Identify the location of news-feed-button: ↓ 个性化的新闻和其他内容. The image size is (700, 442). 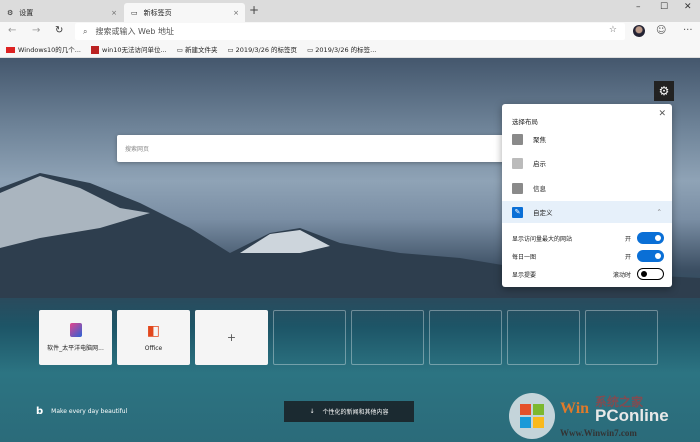
(349, 411).